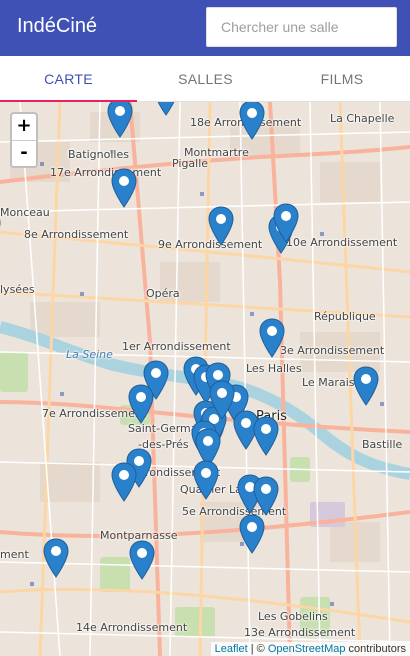  Describe the element at coordinates (14, 554) in the screenshot. I see `map-label: ment` at that location.